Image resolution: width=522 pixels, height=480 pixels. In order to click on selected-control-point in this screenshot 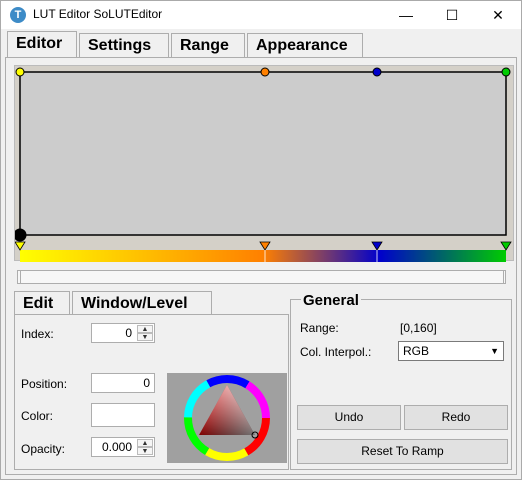, I will do `click(21, 235)`.